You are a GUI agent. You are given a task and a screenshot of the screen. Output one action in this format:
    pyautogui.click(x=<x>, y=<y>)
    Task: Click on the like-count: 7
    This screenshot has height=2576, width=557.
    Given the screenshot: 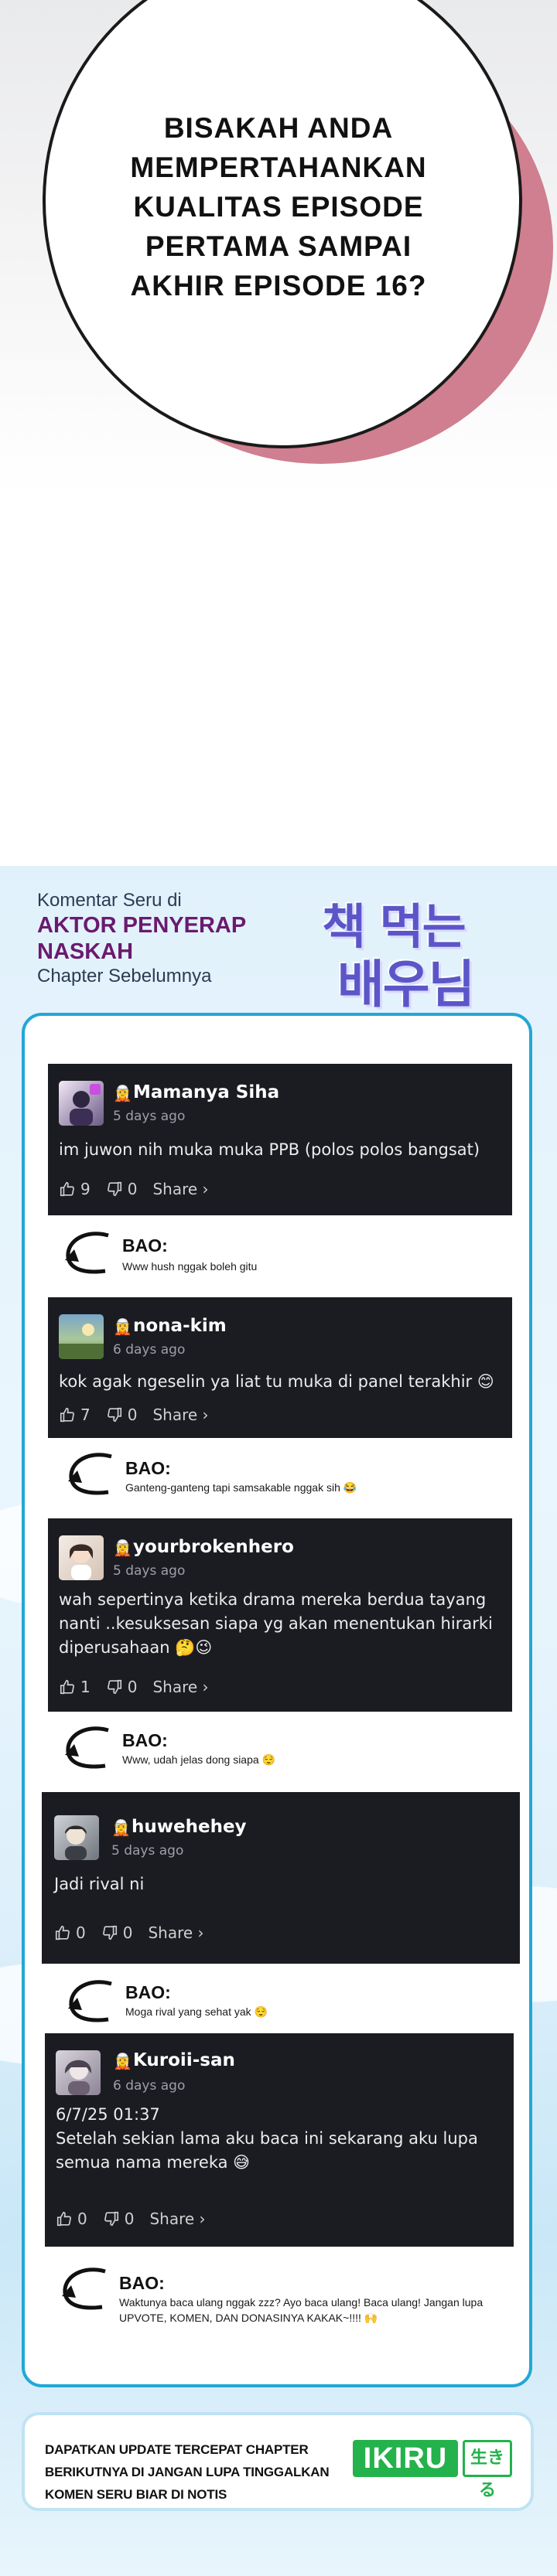 What is the action you would take?
    pyautogui.click(x=85, y=1415)
    